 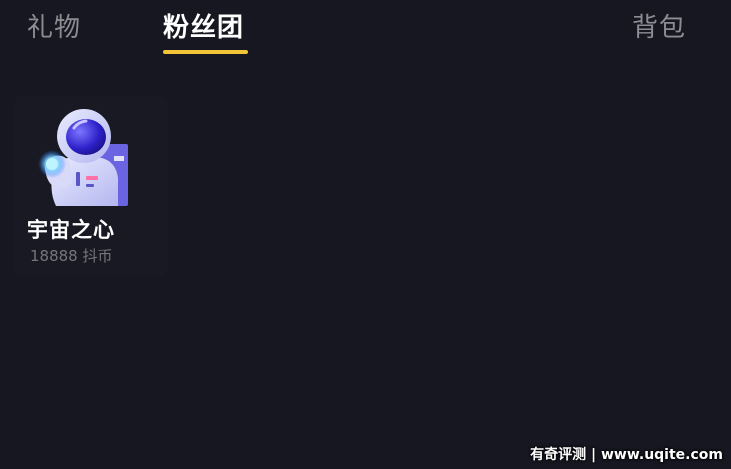 I want to click on gift-name: 宇宙之心, so click(x=71, y=230).